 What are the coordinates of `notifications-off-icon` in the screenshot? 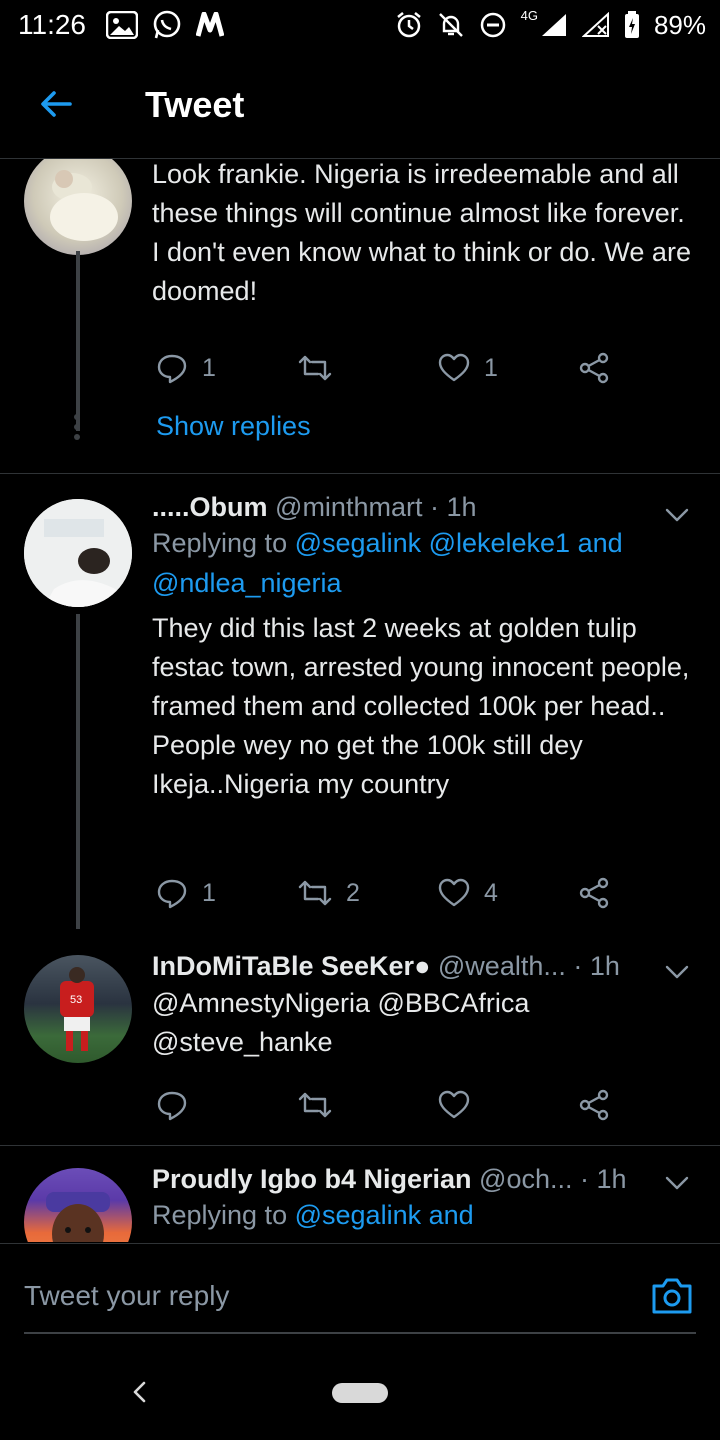 It's located at (450, 25).